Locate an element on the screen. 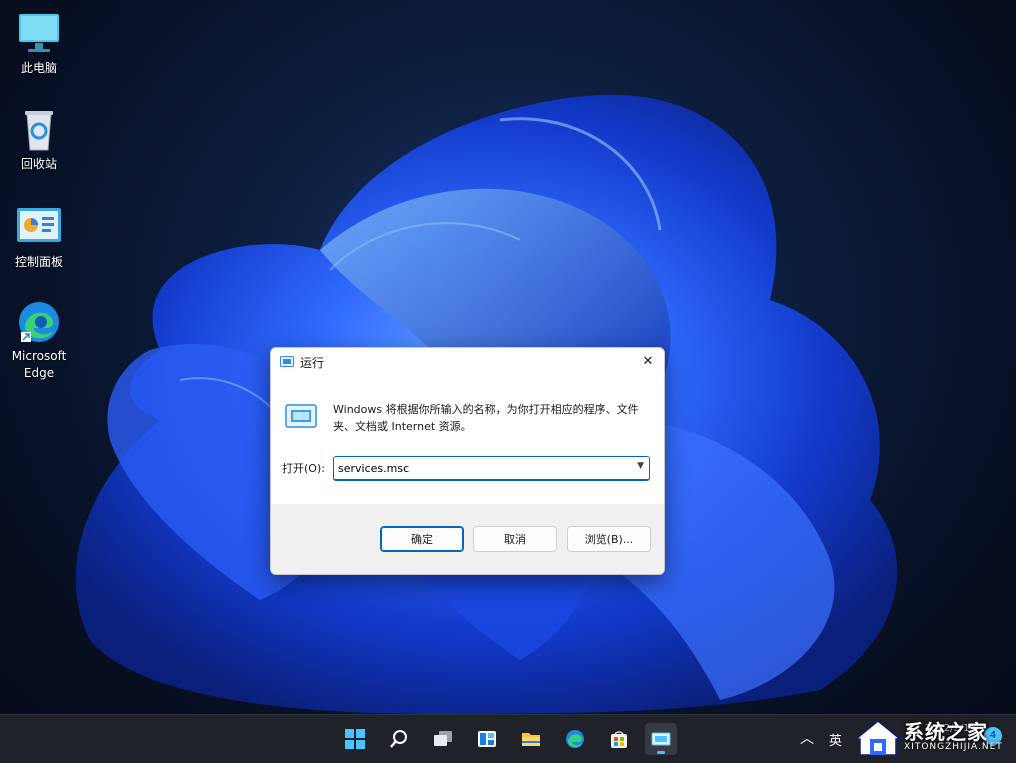  widgets-button is located at coordinates (487, 739).